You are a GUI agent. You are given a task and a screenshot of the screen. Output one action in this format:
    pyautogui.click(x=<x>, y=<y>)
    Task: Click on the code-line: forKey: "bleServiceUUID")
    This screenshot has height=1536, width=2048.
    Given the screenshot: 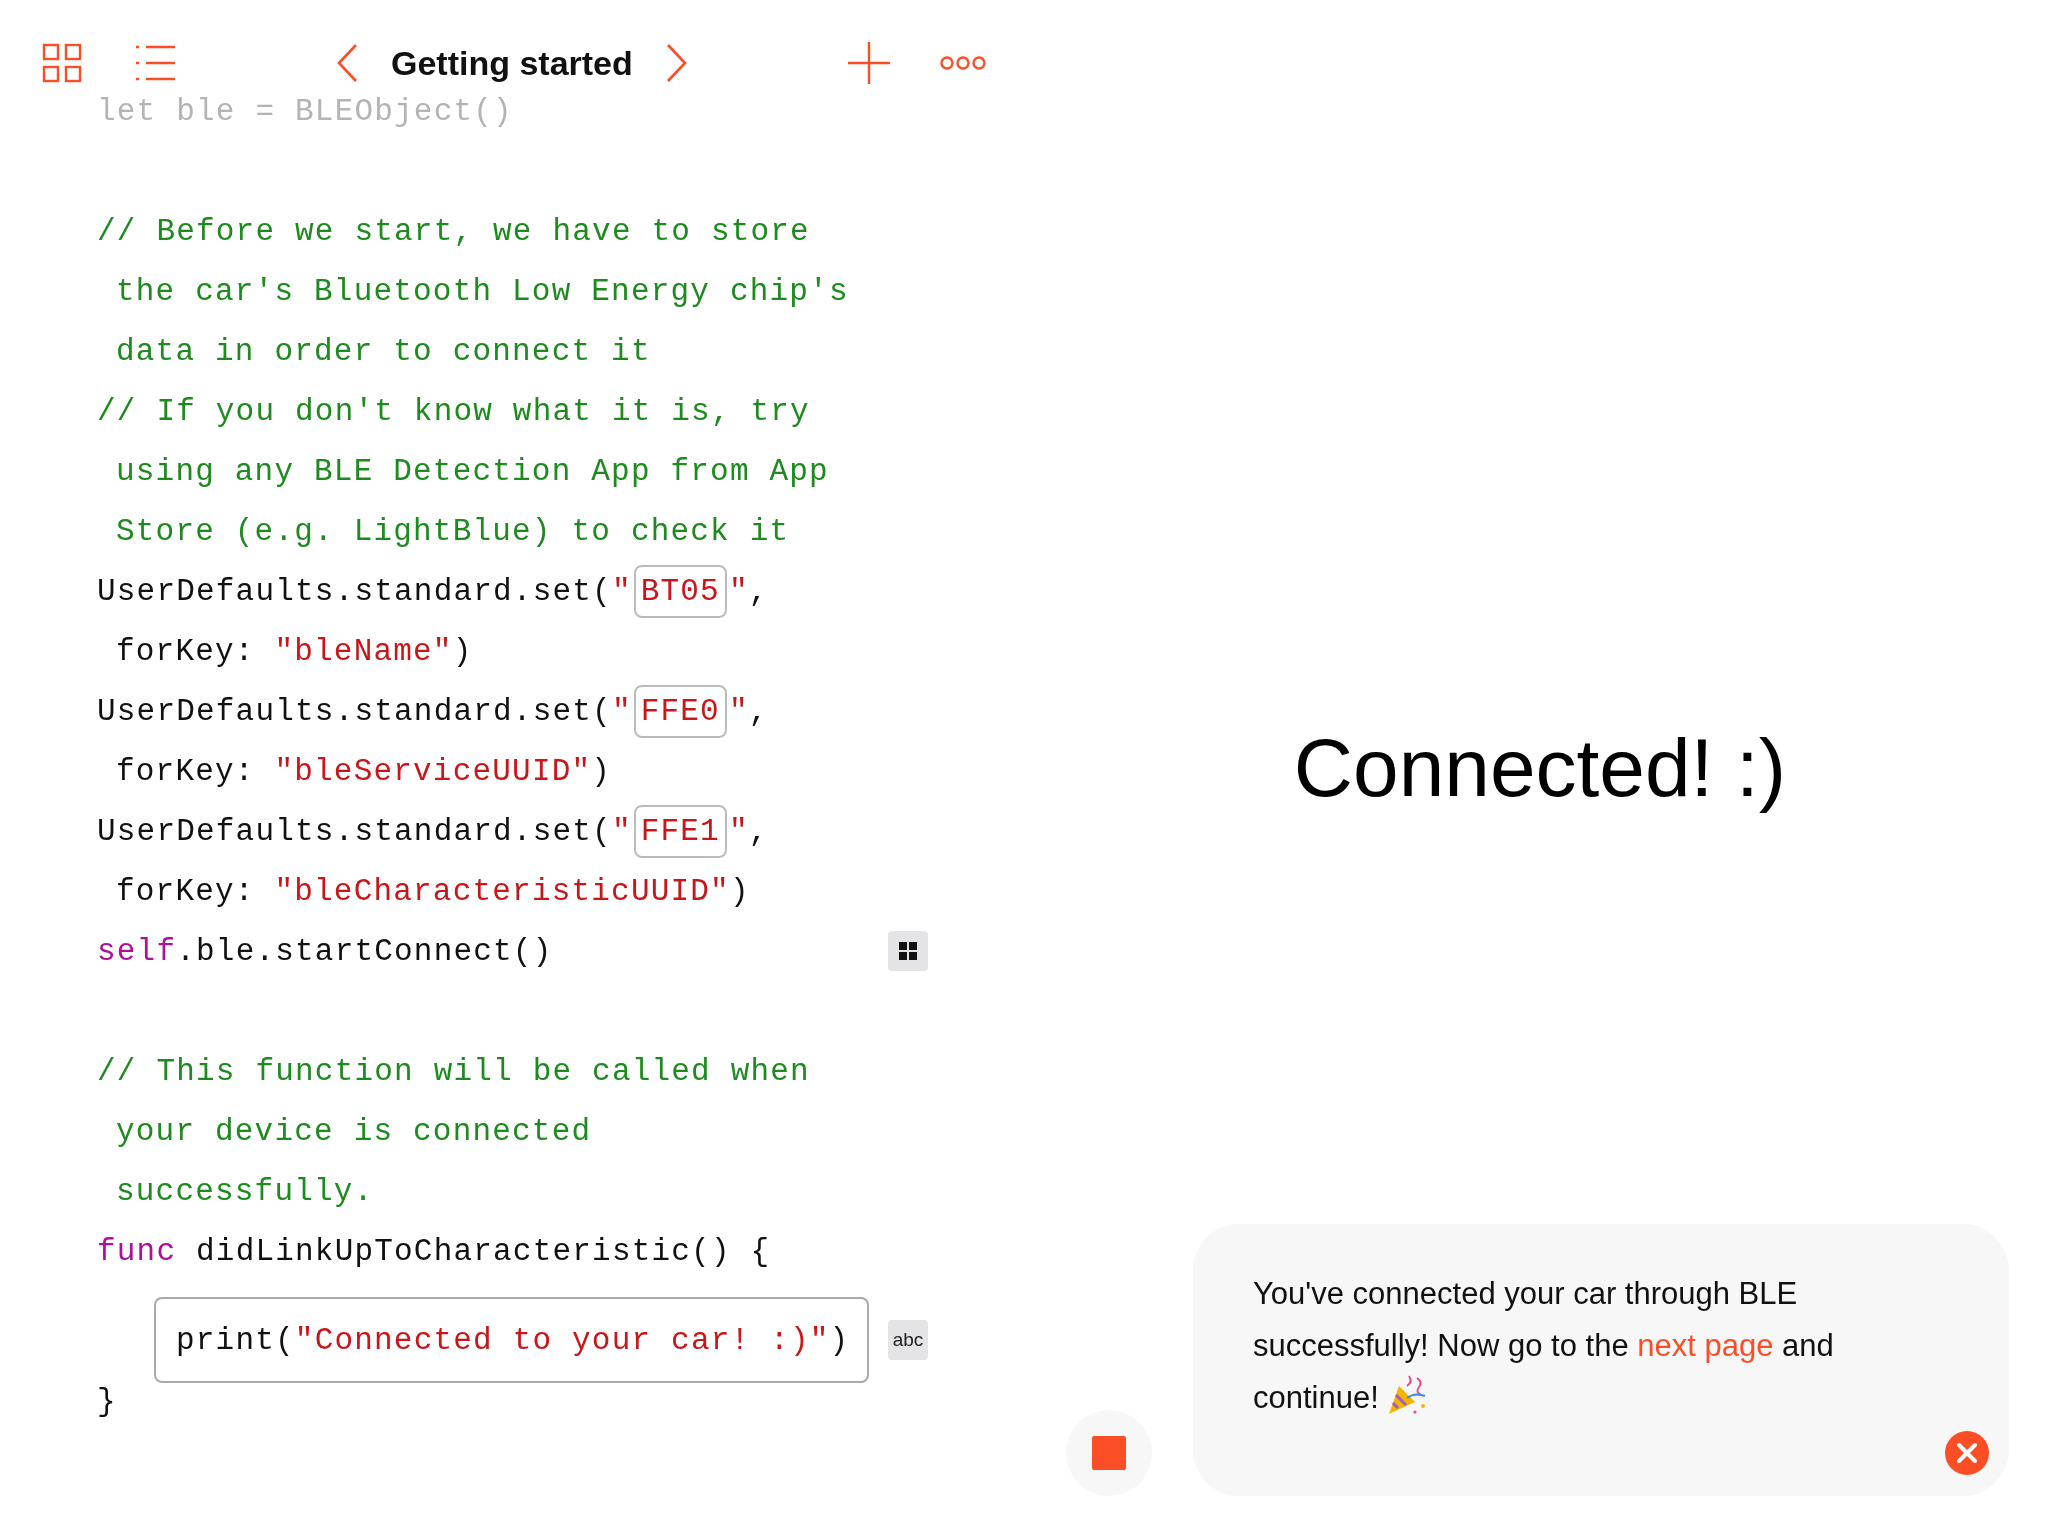 What is the action you would take?
    pyautogui.click(x=364, y=771)
    